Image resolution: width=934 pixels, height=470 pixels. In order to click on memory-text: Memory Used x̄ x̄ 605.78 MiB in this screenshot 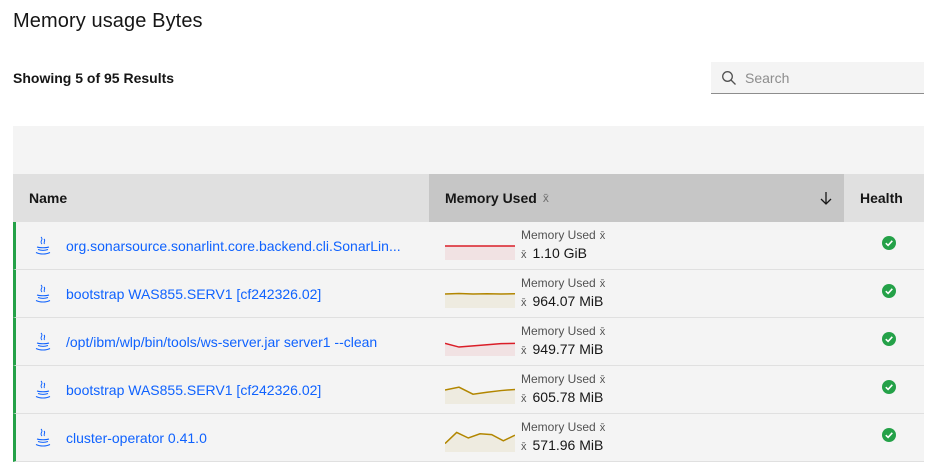, I will do `click(563, 389)`.